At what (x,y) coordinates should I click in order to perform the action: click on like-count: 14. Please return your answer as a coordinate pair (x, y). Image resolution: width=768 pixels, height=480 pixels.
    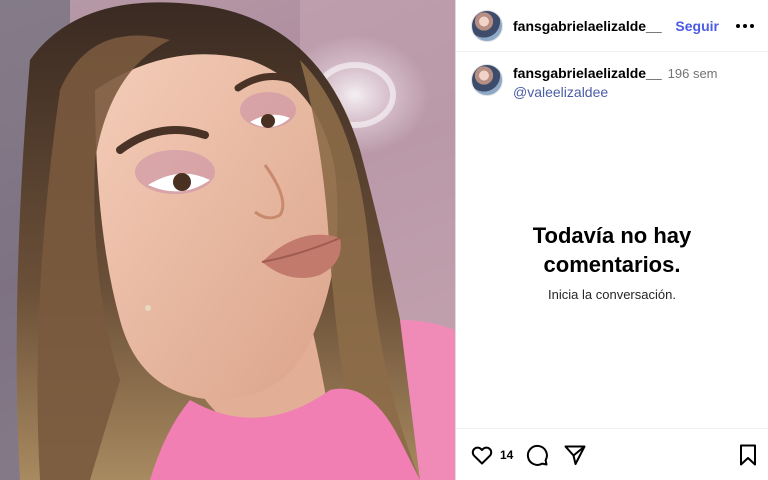
    Looking at the image, I should click on (506, 455).